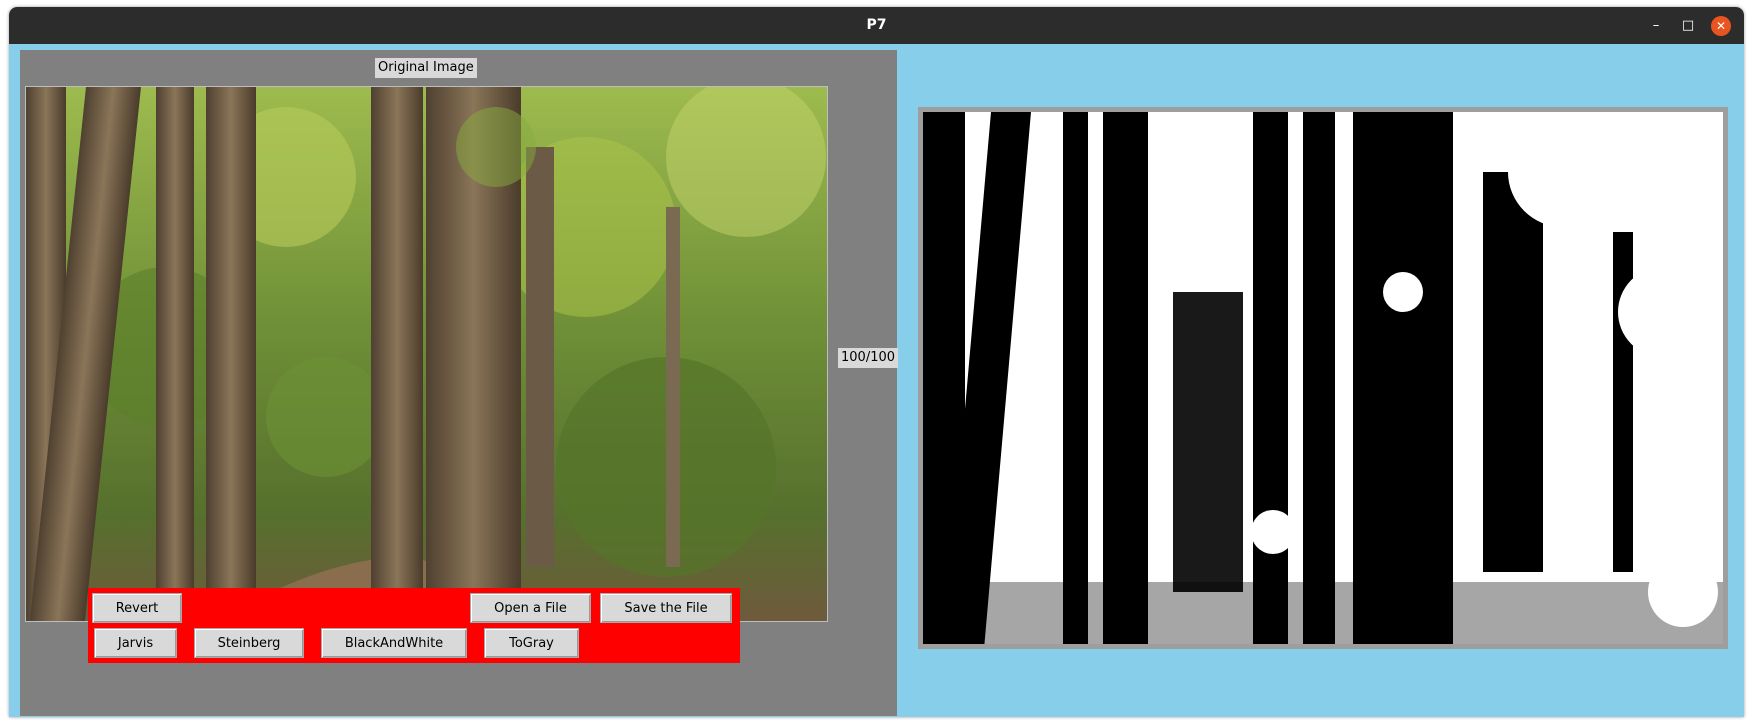  What do you see at coordinates (426, 68) in the screenshot?
I see `original-image-label: Original Image` at bounding box center [426, 68].